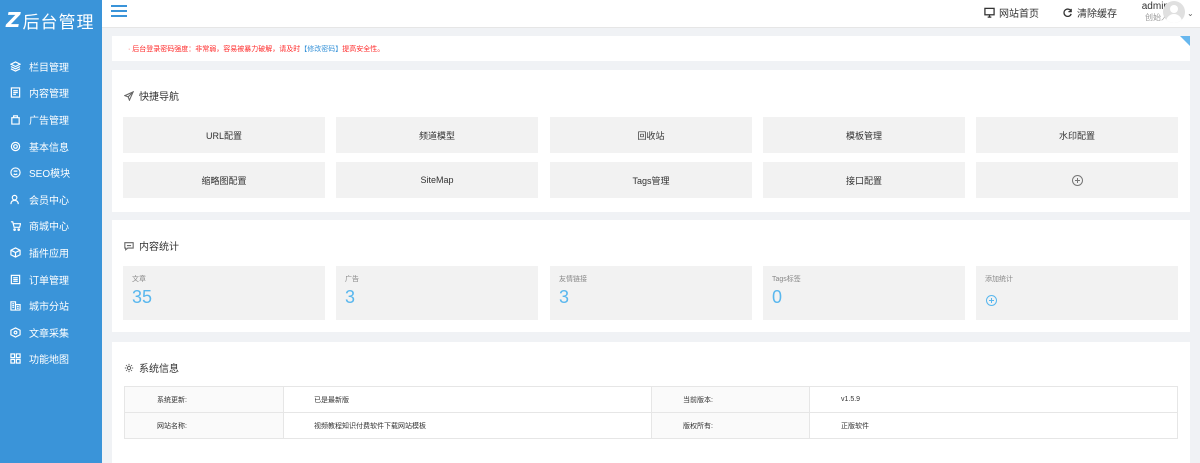 This screenshot has width=1200, height=463. What do you see at coordinates (224, 135) in the screenshot?
I see `quick-url-config: URL配置` at bounding box center [224, 135].